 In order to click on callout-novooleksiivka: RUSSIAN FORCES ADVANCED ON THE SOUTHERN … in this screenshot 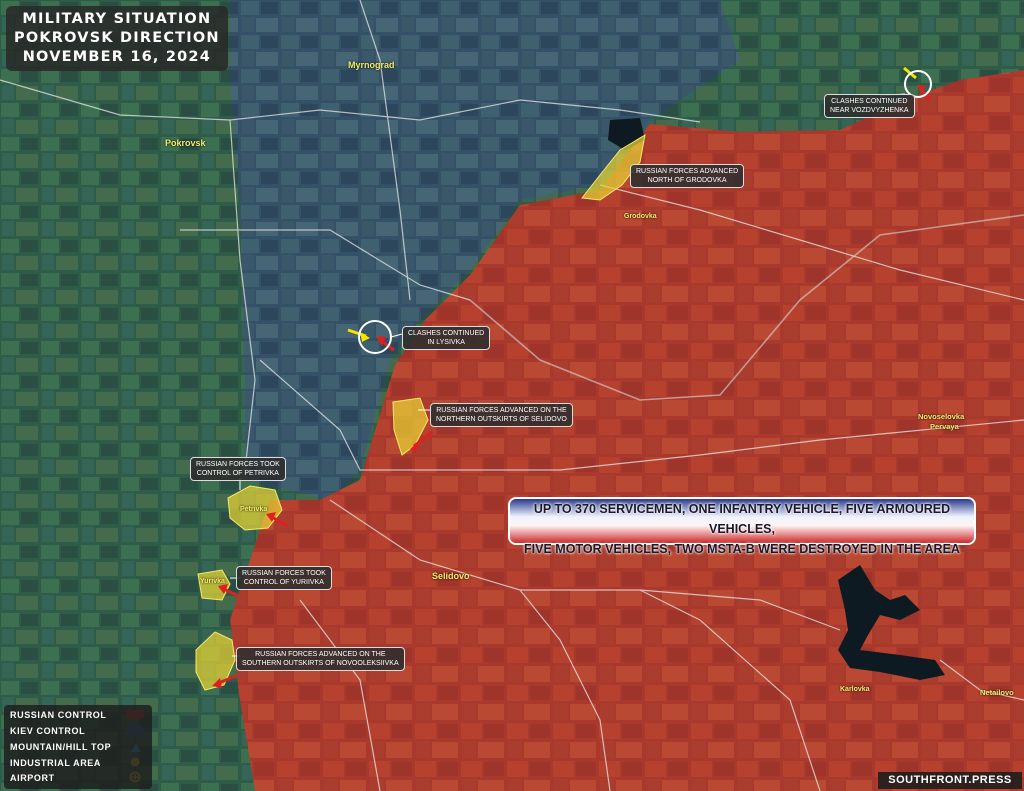, I will do `click(320, 659)`.